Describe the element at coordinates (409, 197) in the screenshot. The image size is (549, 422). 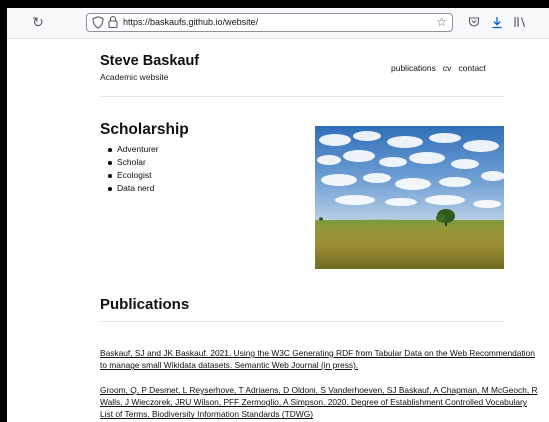
I see `landscape-photo` at that location.